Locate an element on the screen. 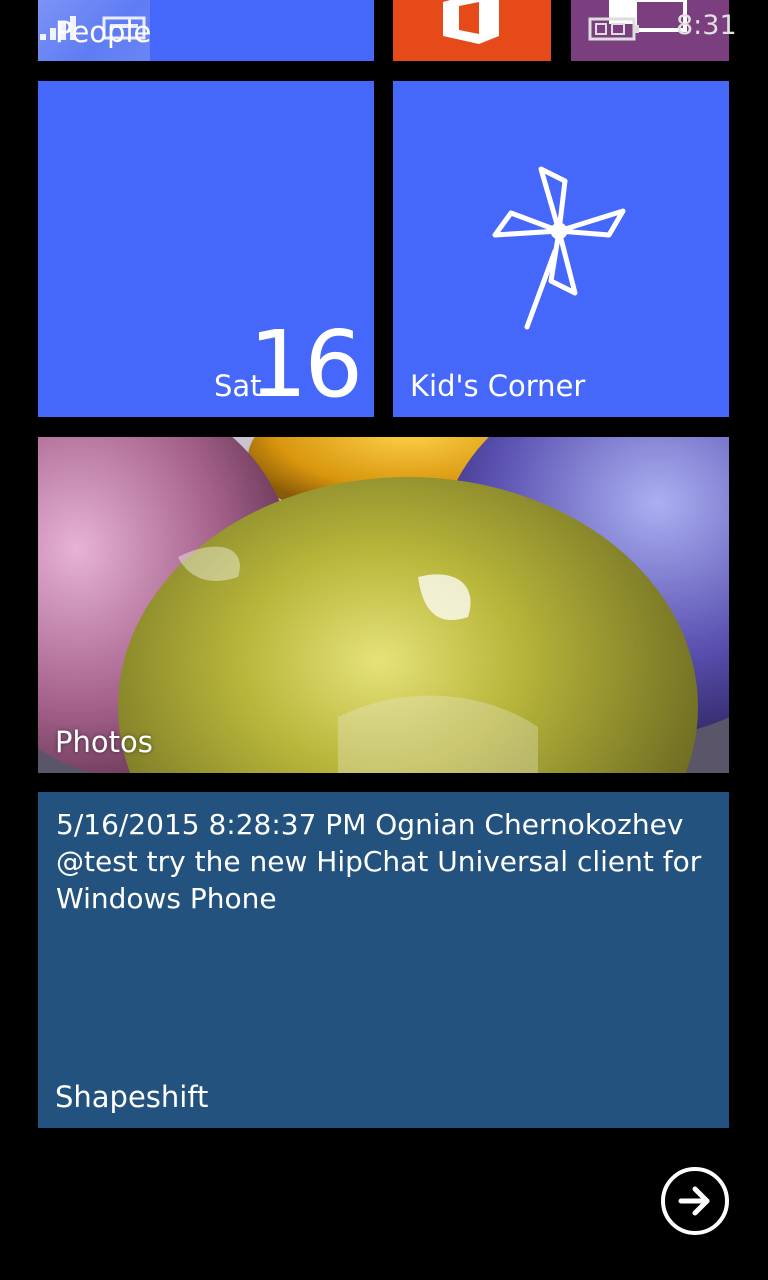 Image resolution: width=768 pixels, height=1280 pixels. kids-corner-label: Kid's Corner is located at coordinates (498, 386).